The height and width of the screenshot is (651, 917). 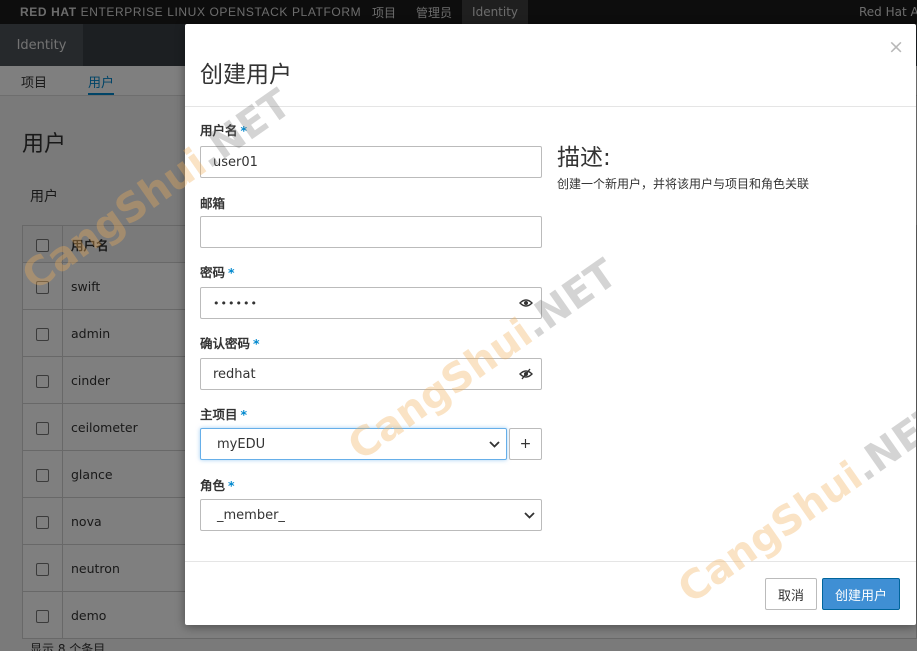 I want to click on password-input: ••••••, so click(x=371, y=303).